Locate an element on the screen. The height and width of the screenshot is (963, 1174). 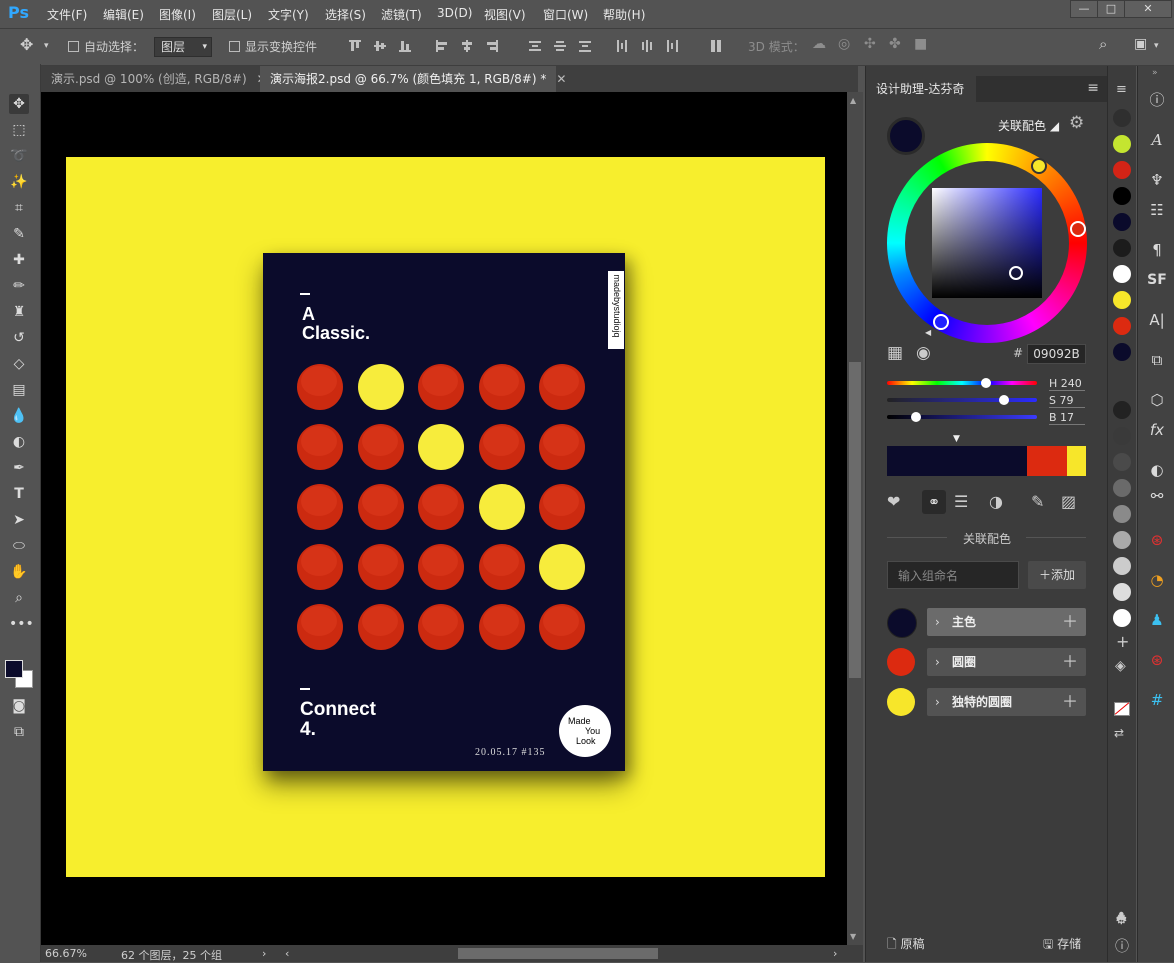
tab-design-assistant: 设计助理-达芬奇 is located at coordinates (921, 89).